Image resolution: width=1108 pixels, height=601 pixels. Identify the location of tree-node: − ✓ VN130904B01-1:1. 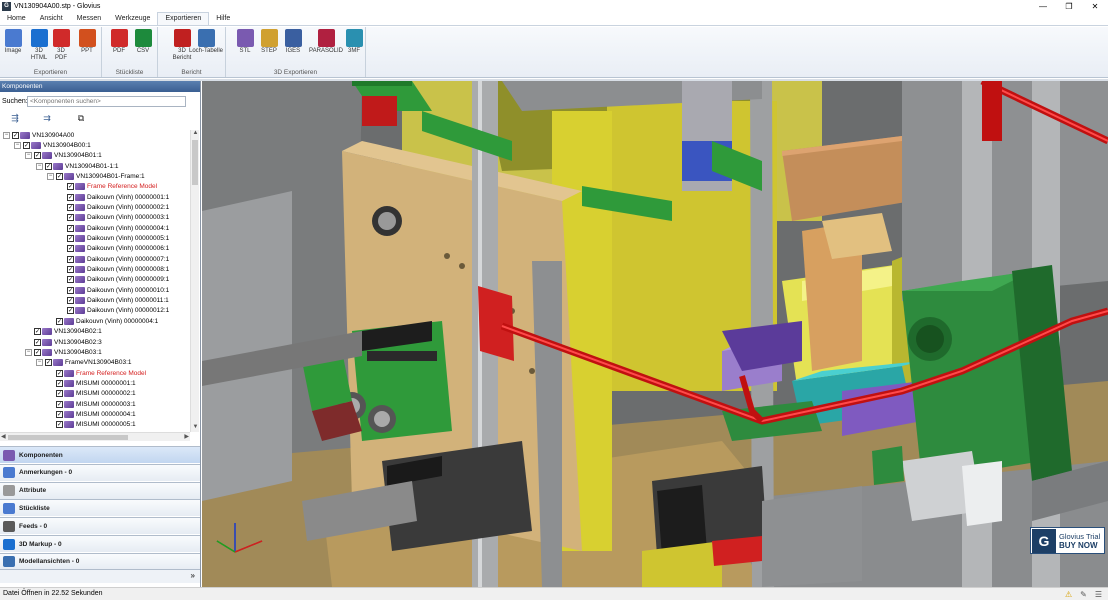
(77, 166).